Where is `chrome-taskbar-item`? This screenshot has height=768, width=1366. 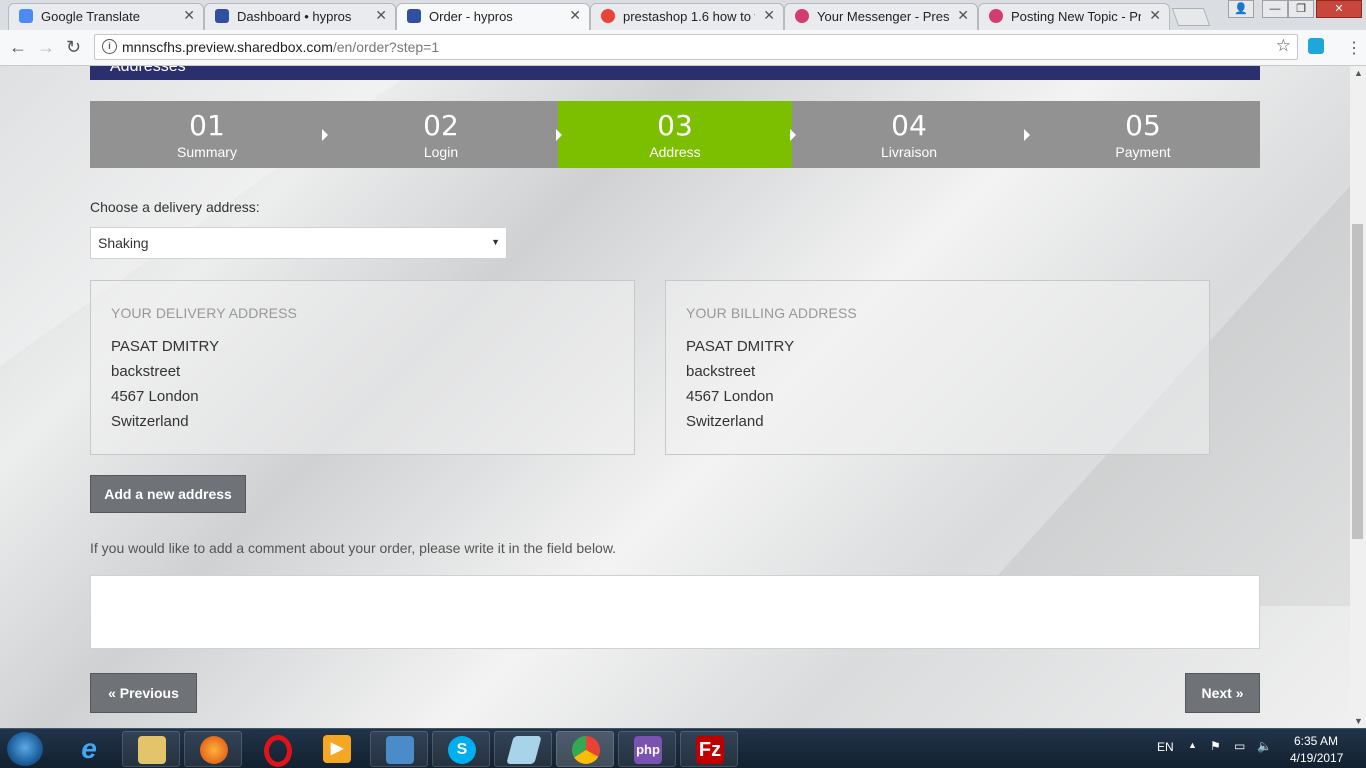 chrome-taskbar-item is located at coordinates (585, 749).